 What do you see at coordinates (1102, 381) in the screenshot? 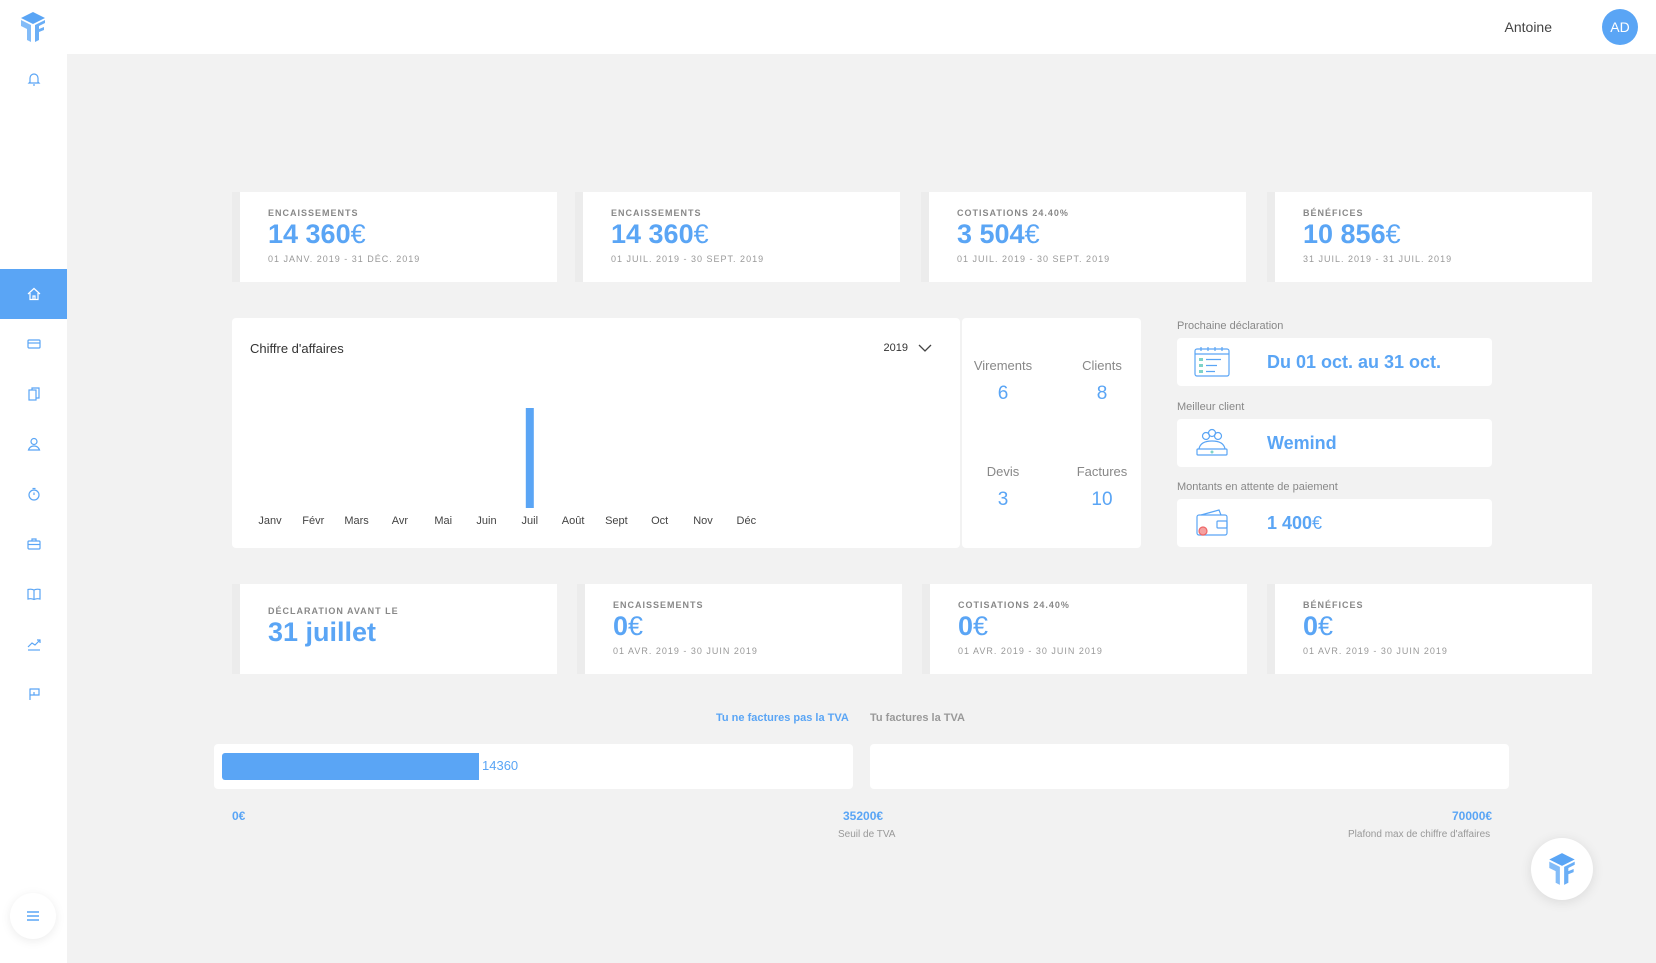
I see `count-clients: Clients 8` at bounding box center [1102, 381].